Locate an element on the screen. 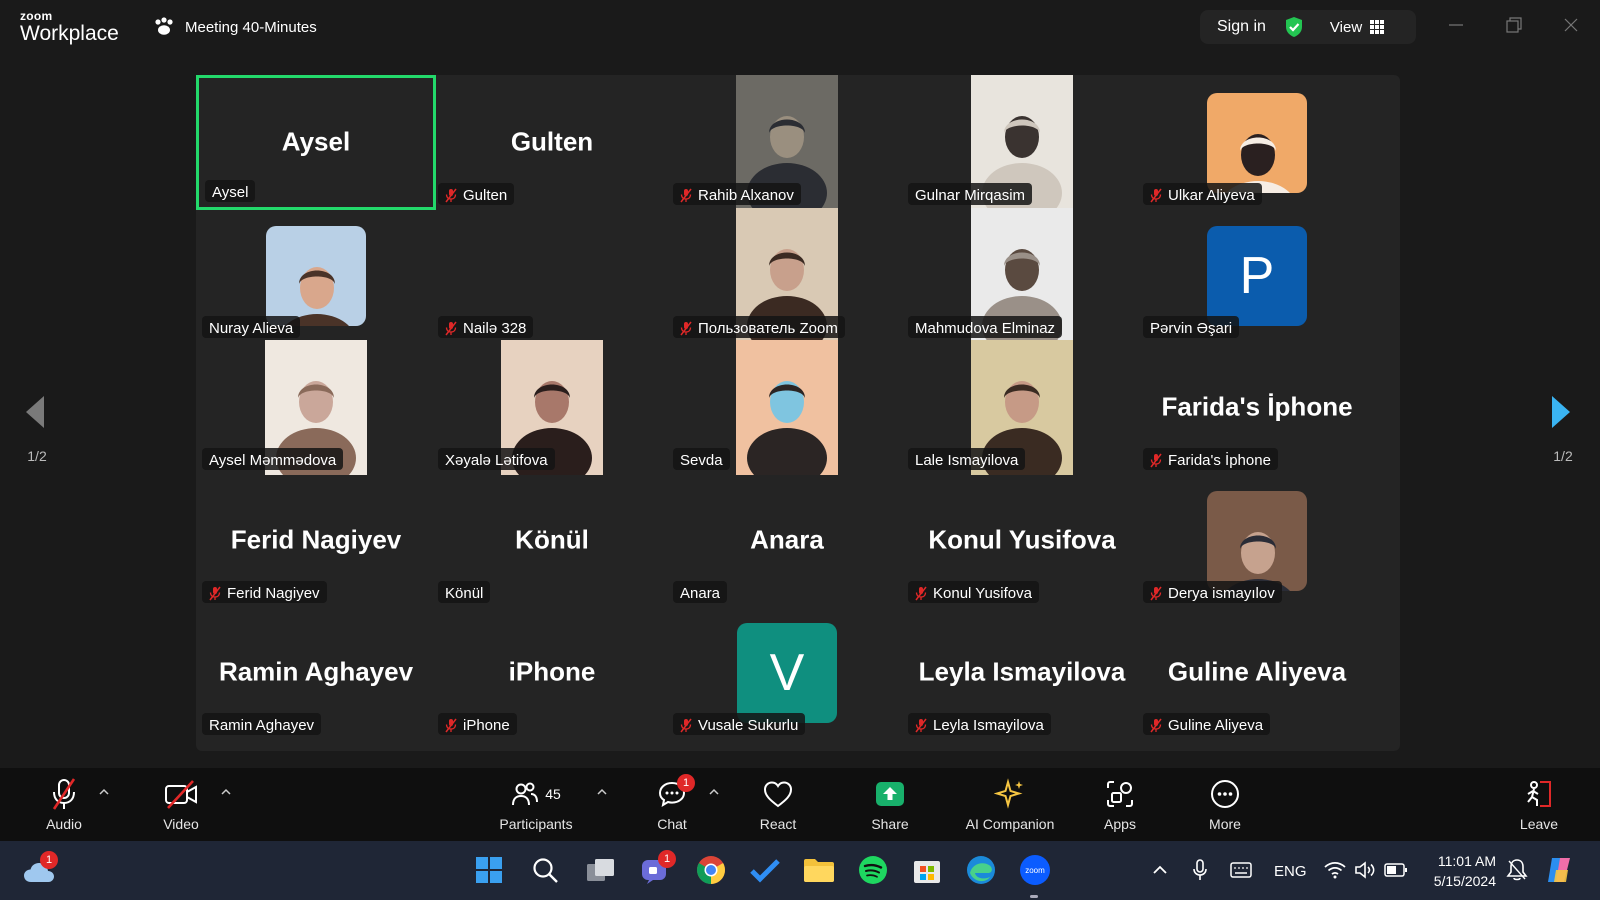 The image size is (1600, 900). participant-tile: Aysel Məmmədova is located at coordinates (316, 407).